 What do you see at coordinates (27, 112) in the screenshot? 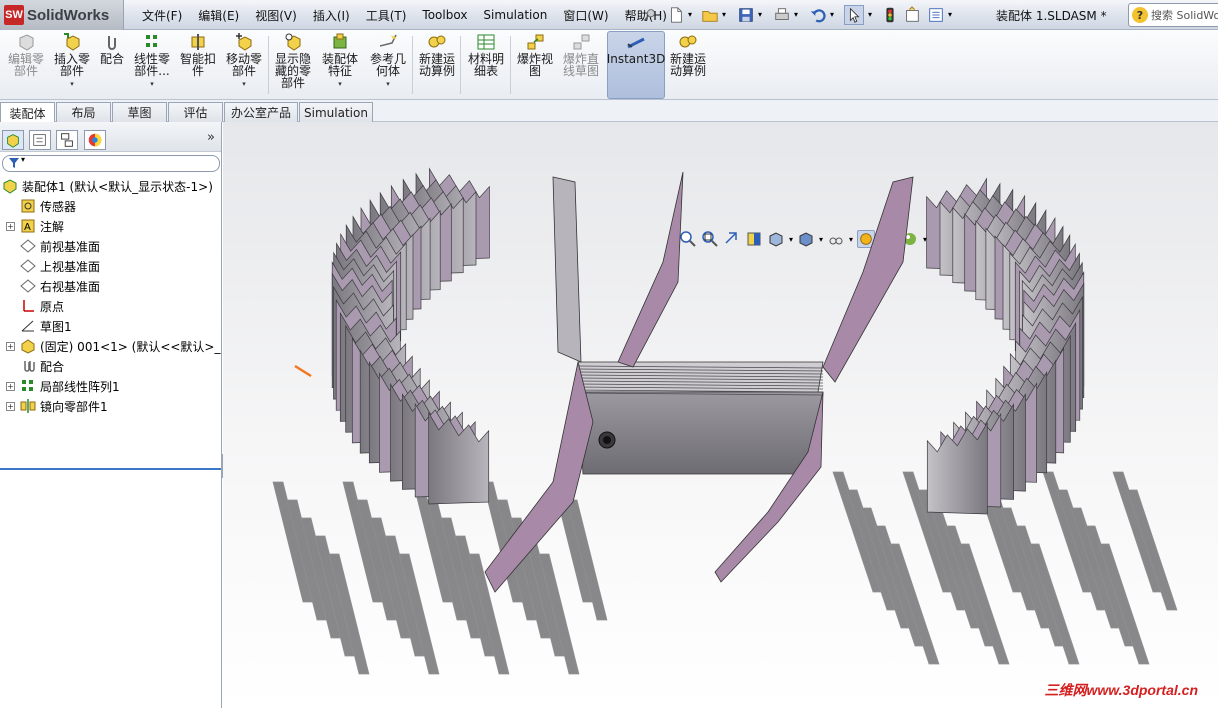
I see `tab-assembly: 装配体` at bounding box center [27, 112].